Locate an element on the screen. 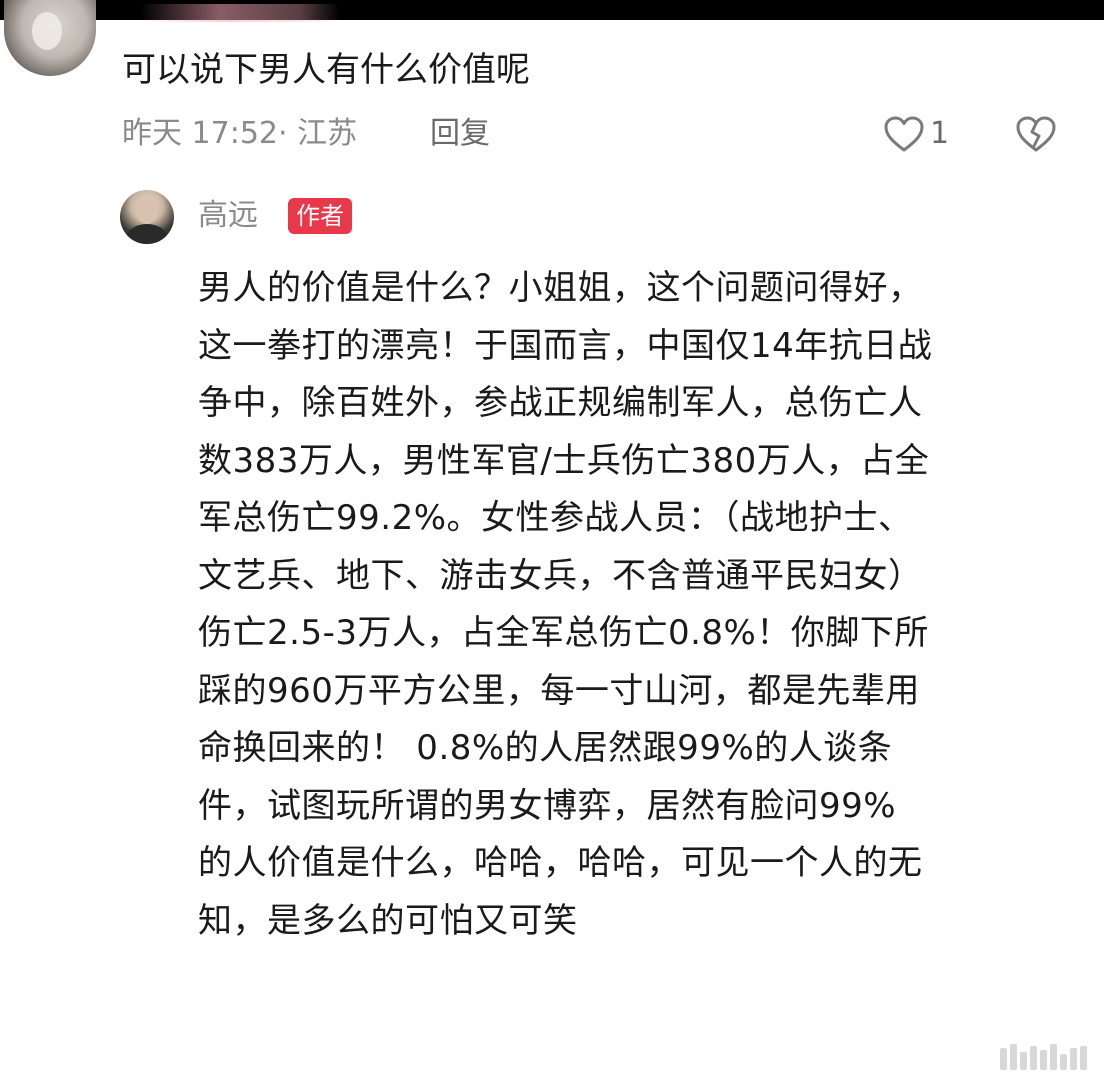 The height and width of the screenshot is (1080, 1104). comment-meta: 昨天 17:52· 江苏 is located at coordinates (240, 133).